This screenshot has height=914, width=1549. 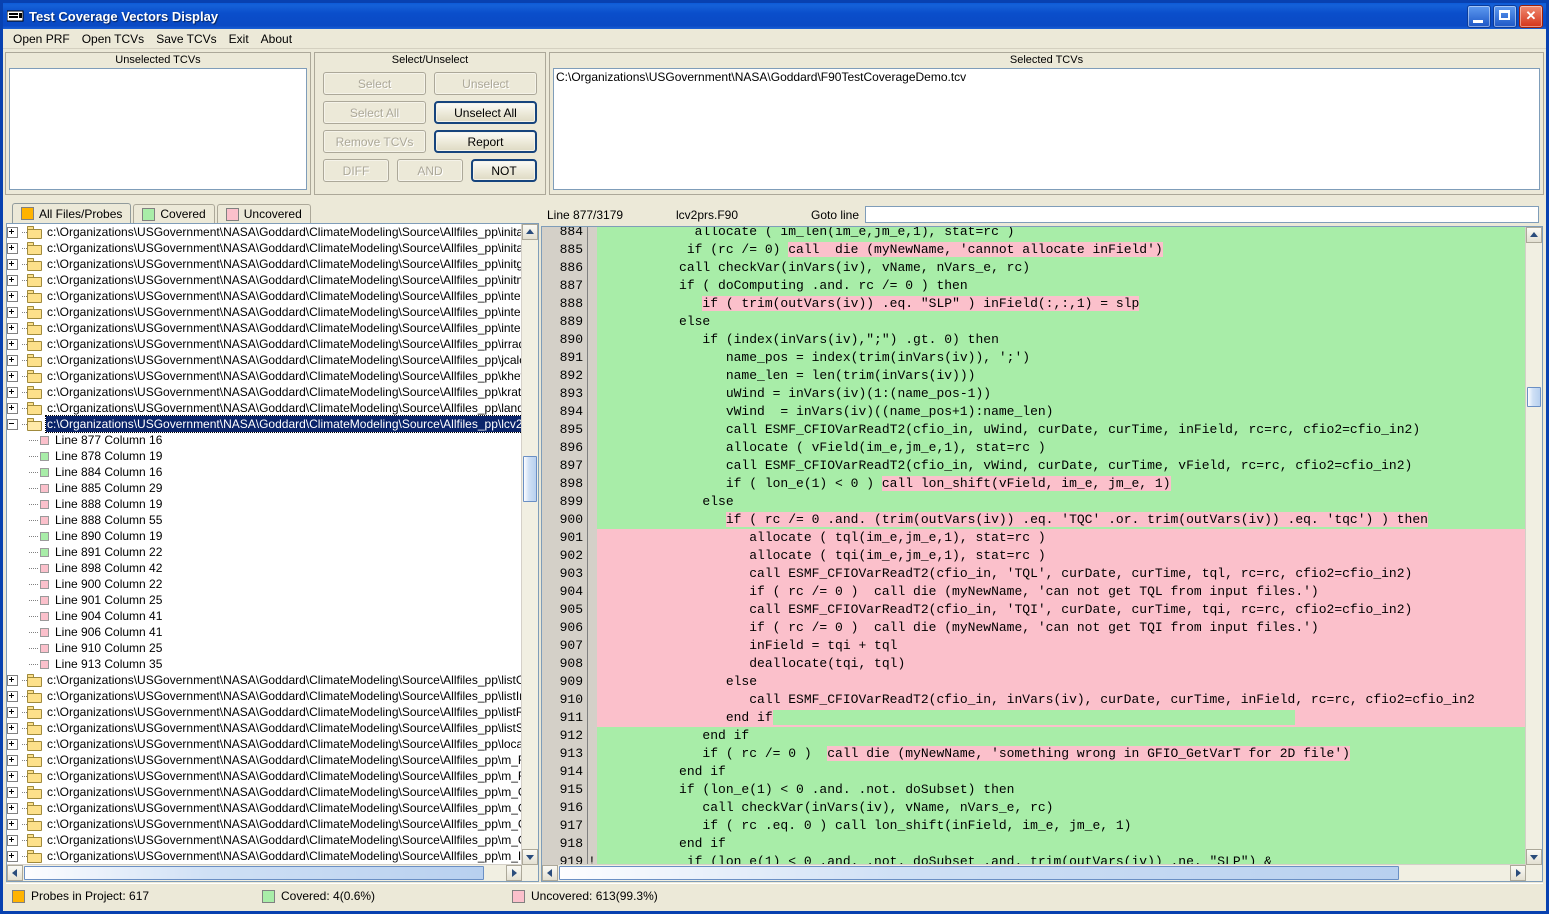 I want to click on tree-probe-node: Line 904 Column 41, so click(x=264, y=616).